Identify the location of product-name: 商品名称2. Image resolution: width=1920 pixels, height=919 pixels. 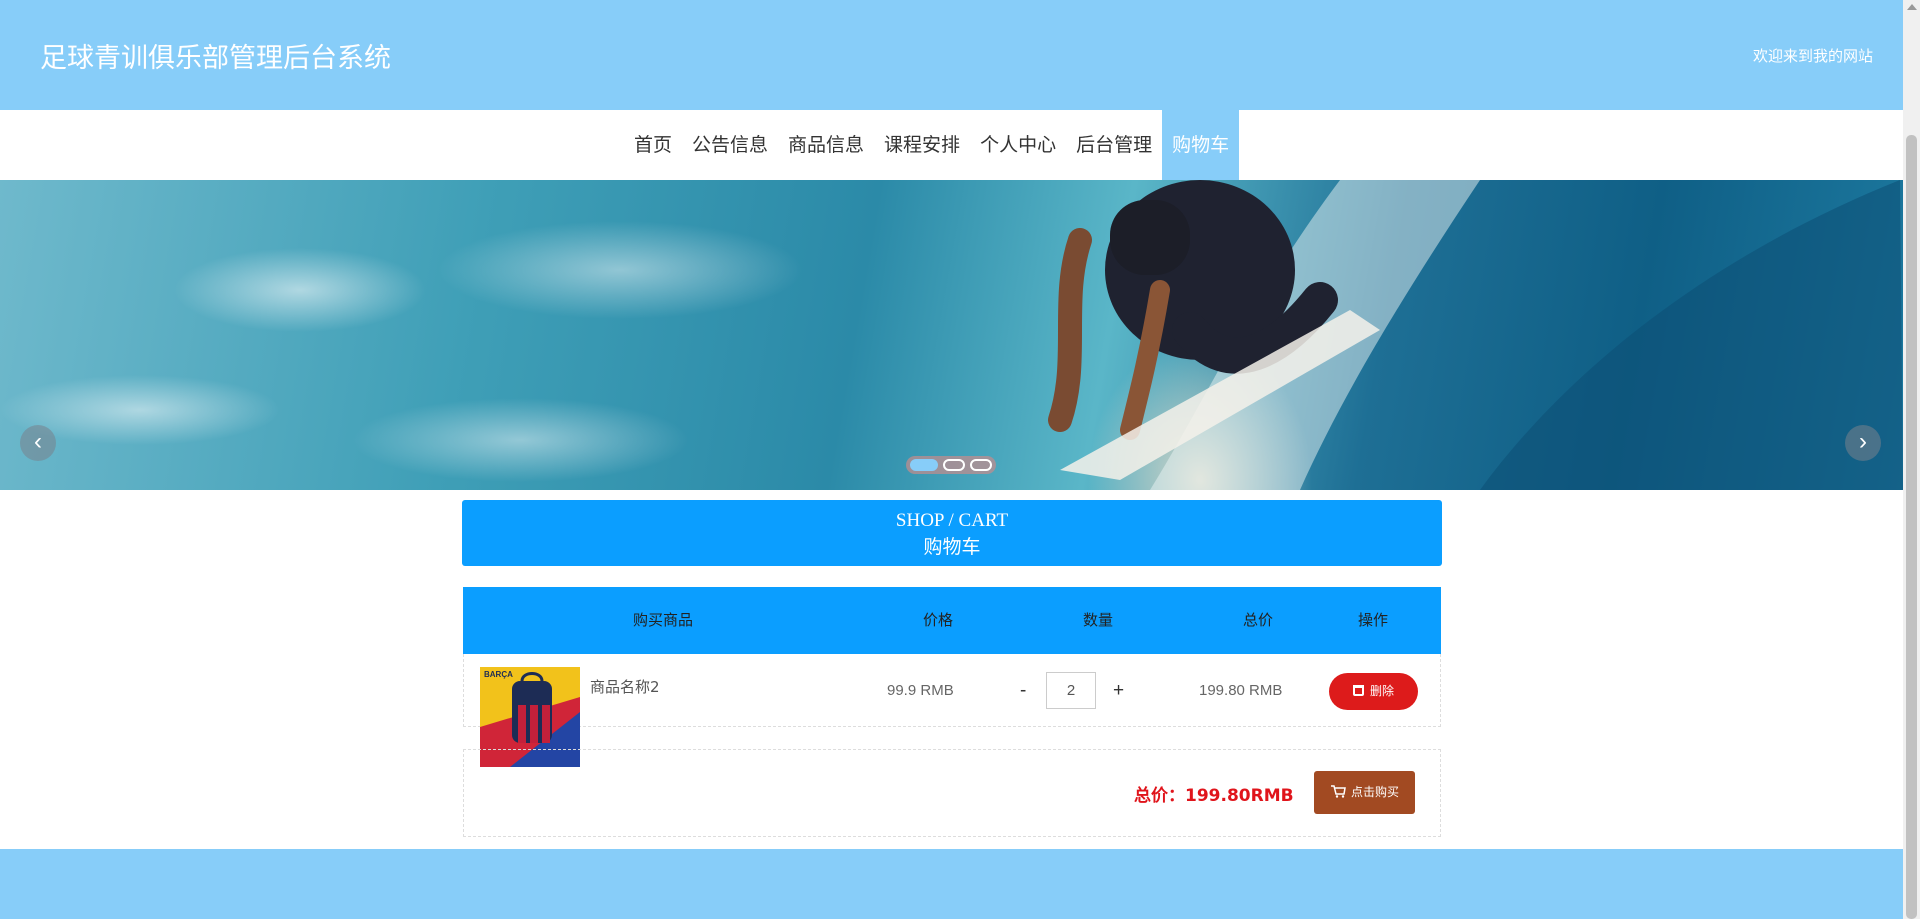
(625, 686).